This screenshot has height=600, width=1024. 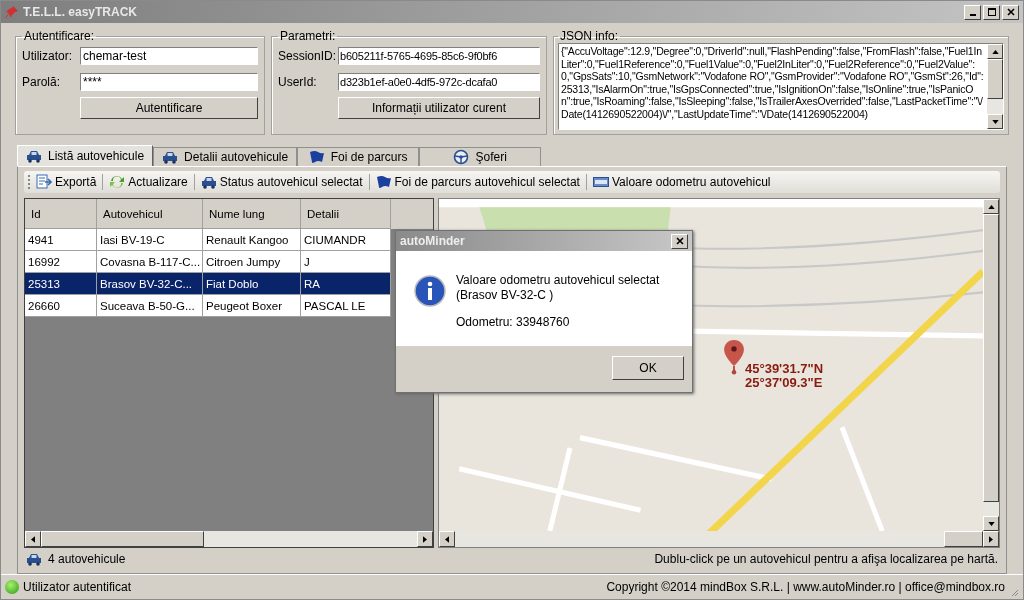 What do you see at coordinates (784, 383) in the screenshot?
I see `coordinate-label: 25°37'09.3"E` at bounding box center [784, 383].